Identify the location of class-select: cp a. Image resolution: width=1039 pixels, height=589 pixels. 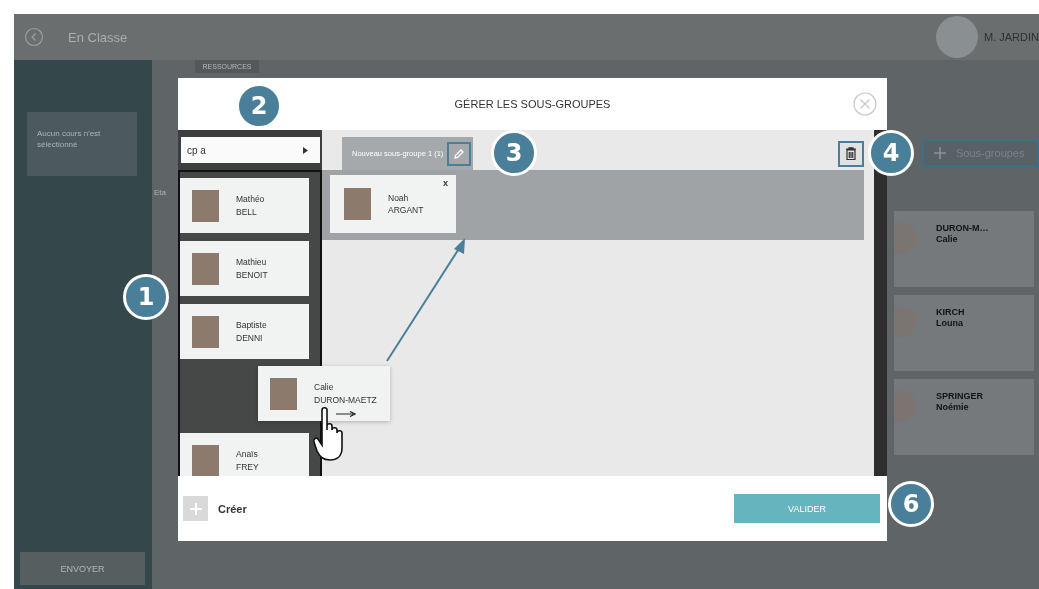
(250, 150).